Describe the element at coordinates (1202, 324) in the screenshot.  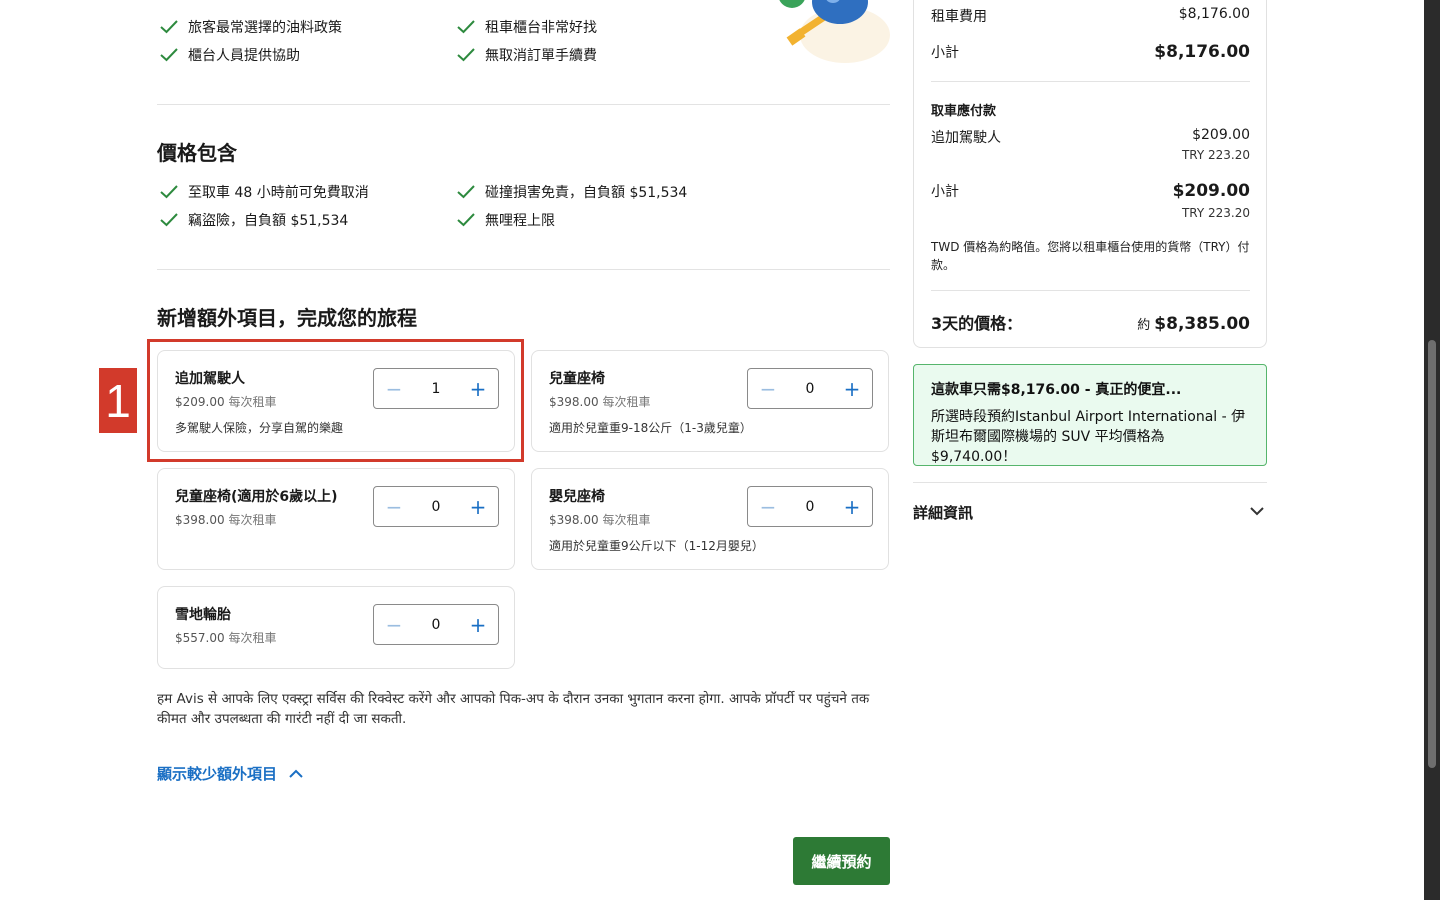
I see `total-value: $8,385.00` at that location.